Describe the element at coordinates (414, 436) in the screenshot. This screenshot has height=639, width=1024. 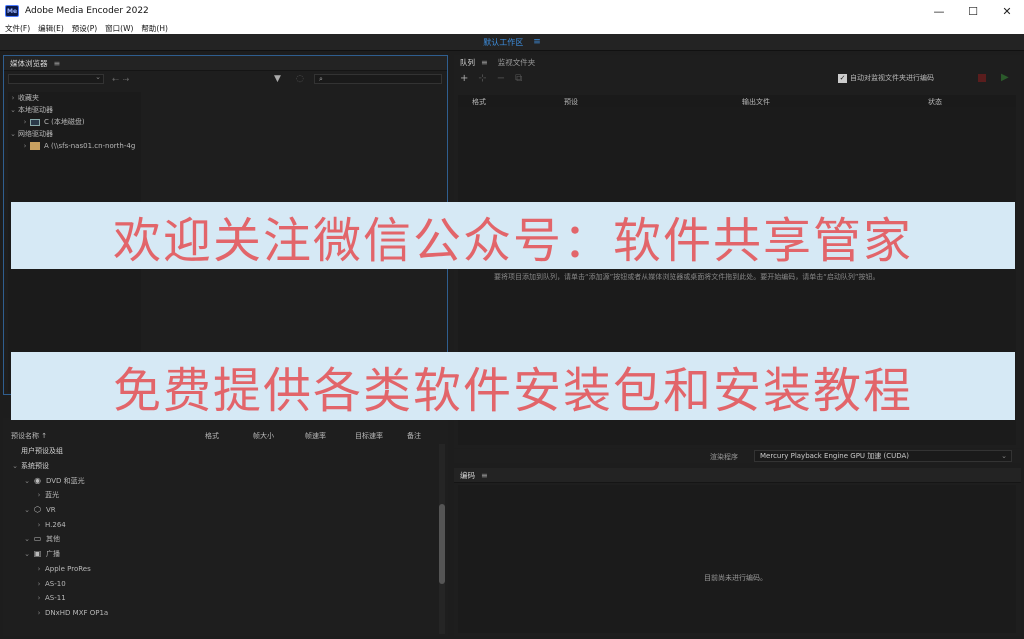
I see `column-comment: 备注` at that location.